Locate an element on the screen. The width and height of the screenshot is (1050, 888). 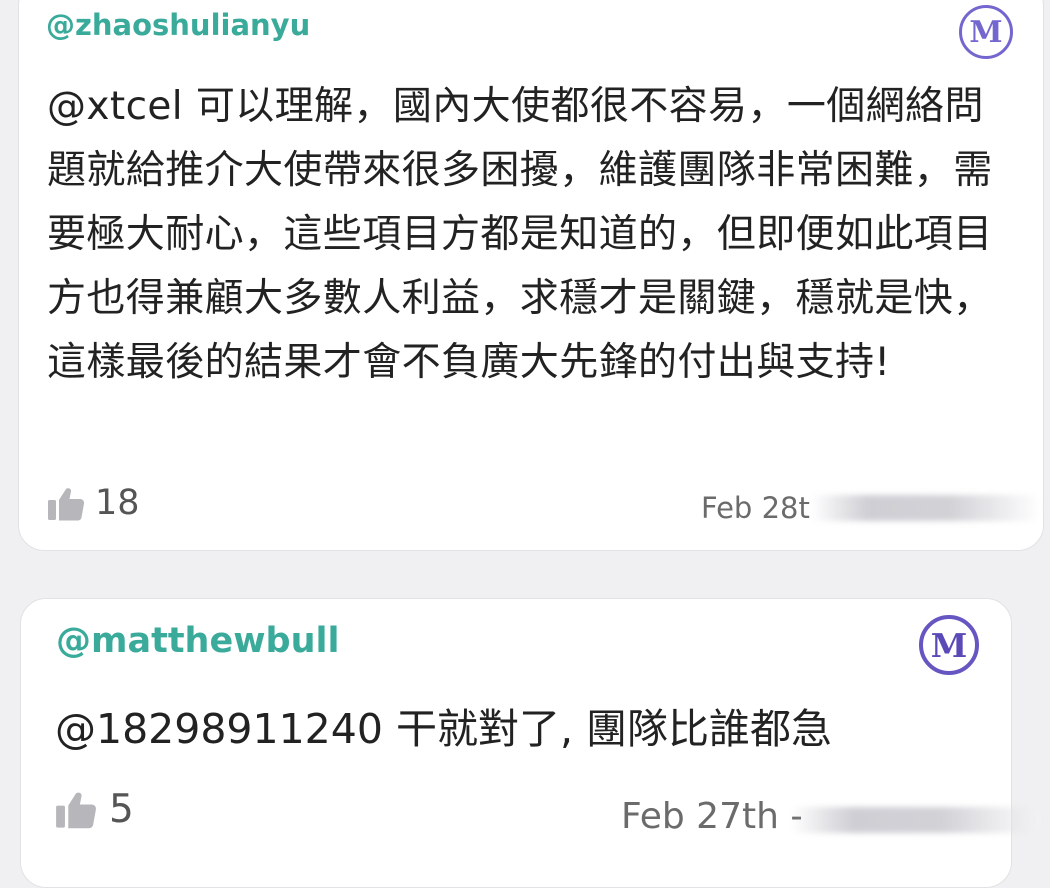
comment-timestamp: Feb 27th - is located at coordinates (711, 816).